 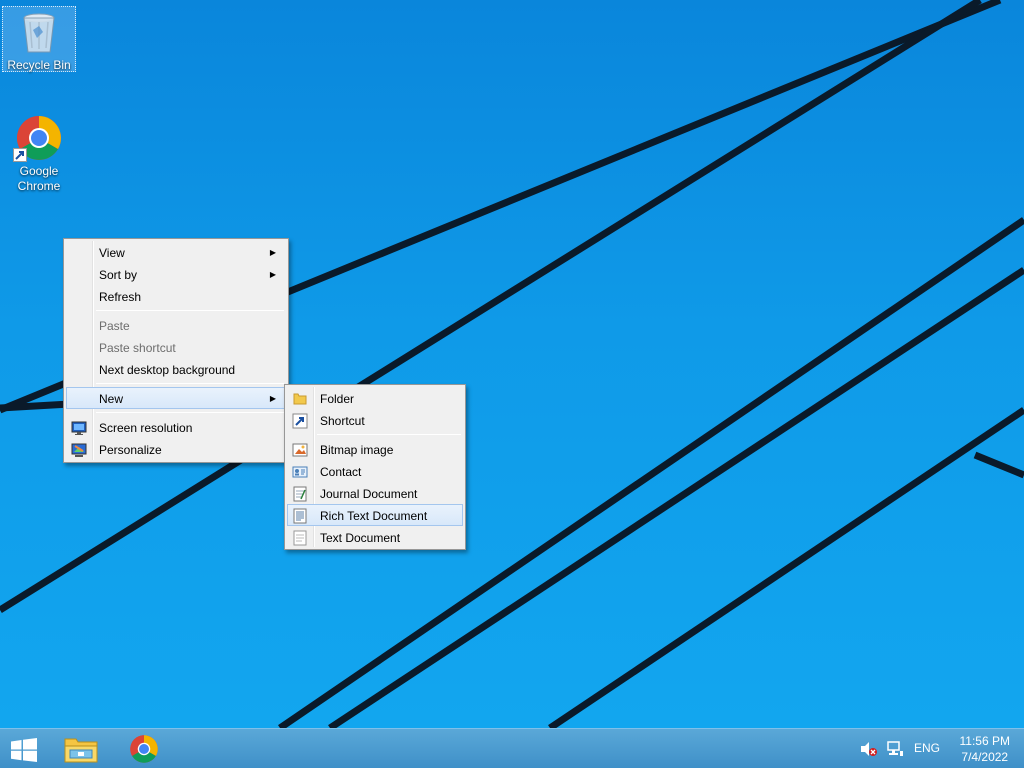 What do you see at coordinates (360, 538) in the screenshot?
I see `menu-item-label: Text Document` at bounding box center [360, 538].